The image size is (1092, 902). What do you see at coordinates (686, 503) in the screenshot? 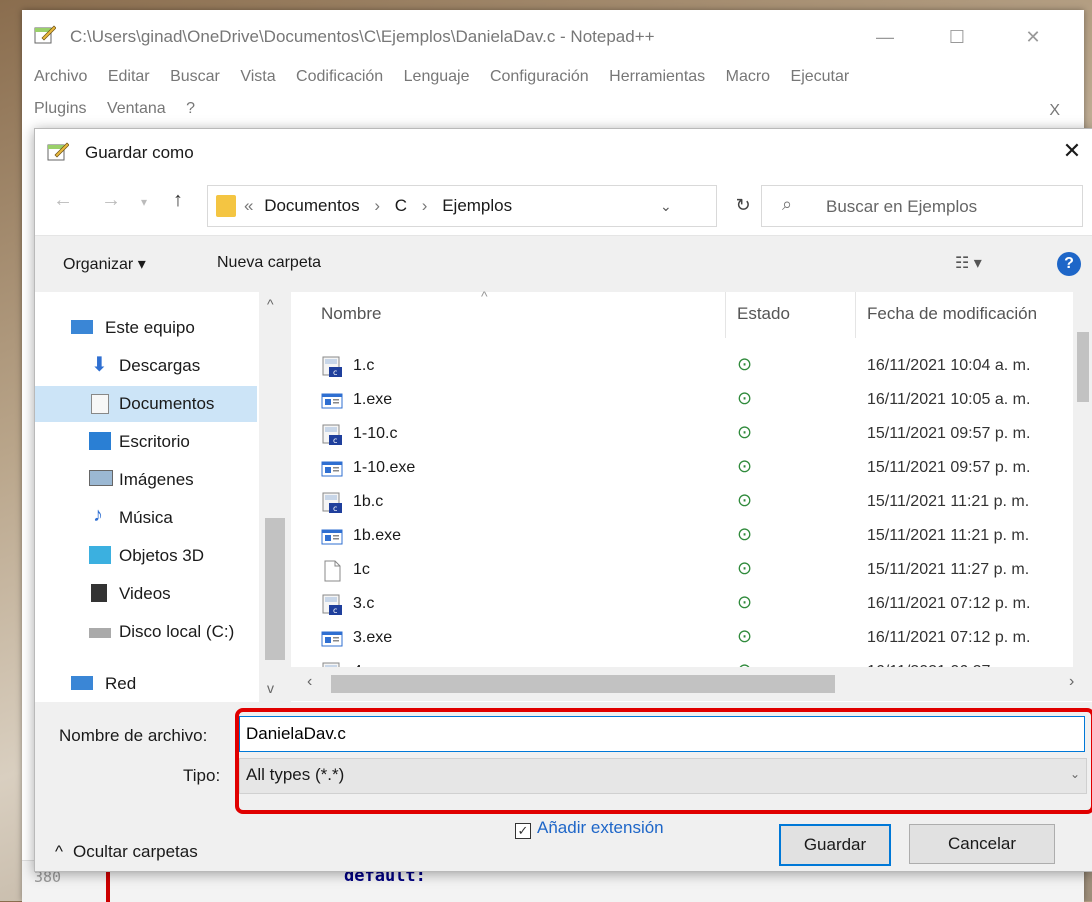
I see `table-row: c 1b.c ⊙ 15/11/2021 11:21 p. m.` at bounding box center [686, 503].